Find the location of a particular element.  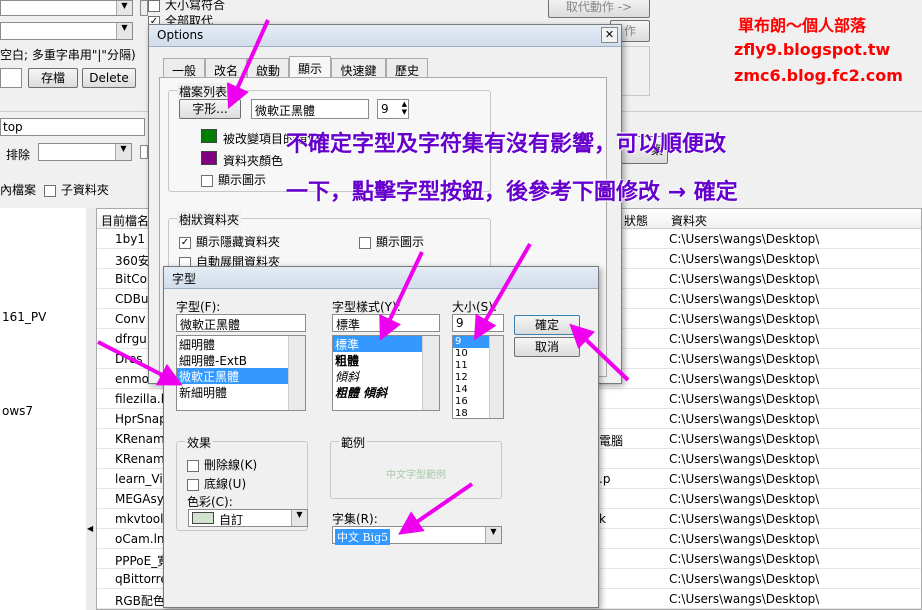

ok-button: 確定 is located at coordinates (547, 325).